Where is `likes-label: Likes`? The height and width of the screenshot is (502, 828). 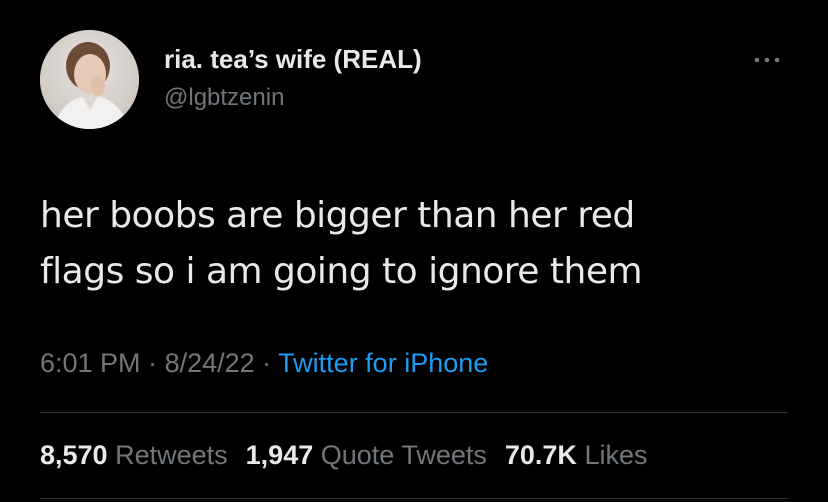
likes-label: Likes is located at coordinates (616, 455).